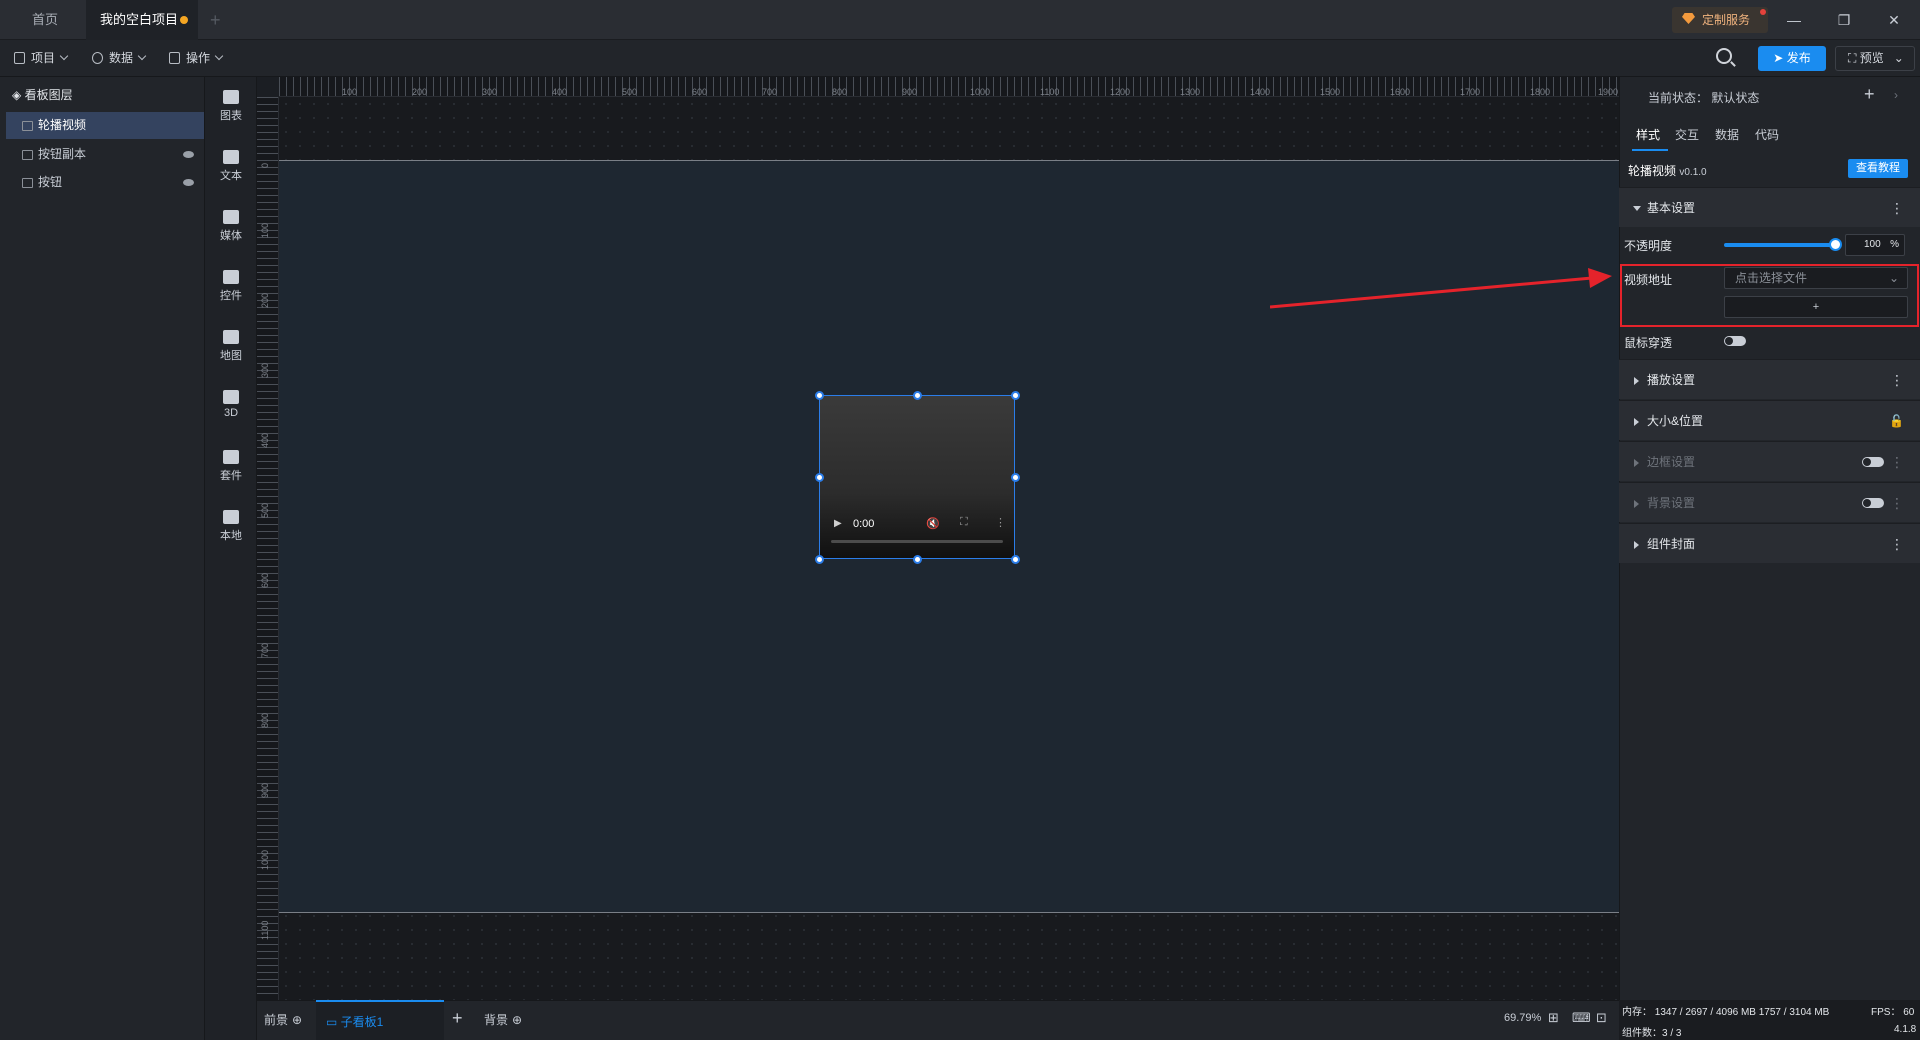 The width and height of the screenshot is (1920, 1040). What do you see at coordinates (231, 106) in the screenshot?
I see `comp-chart: 图表` at bounding box center [231, 106].